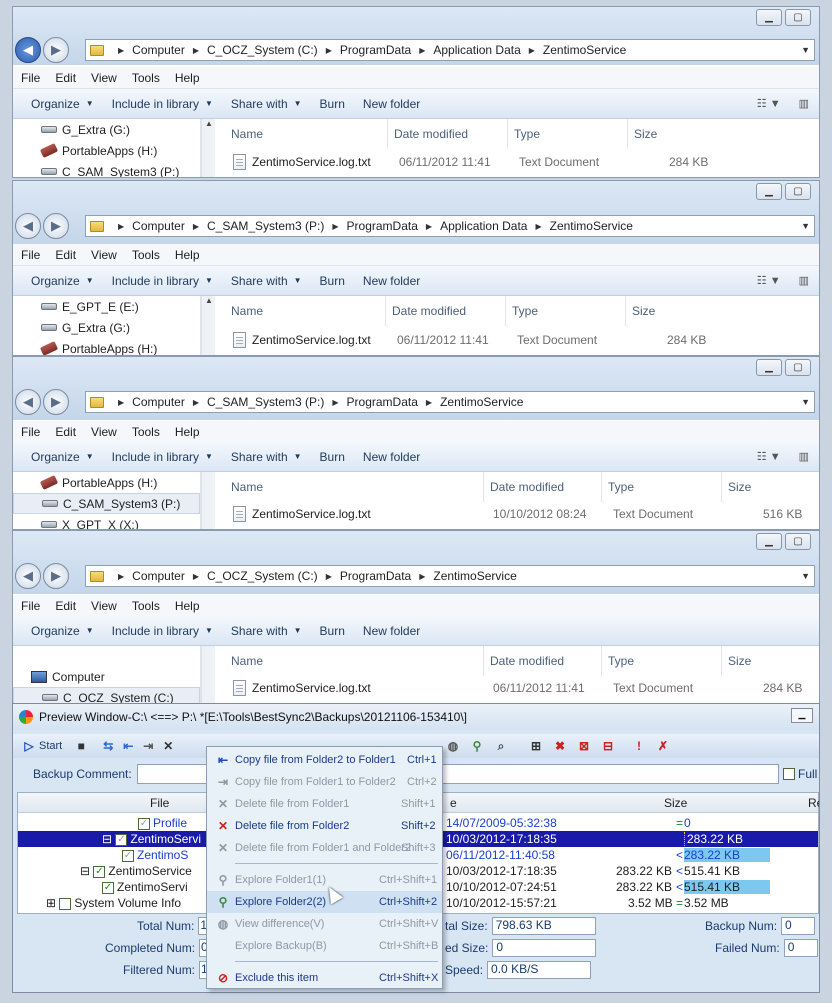 The width and height of the screenshot is (832, 1003). Describe the element at coordinates (324, 978) in the screenshot. I see `menu-item-exclude: ⊘ Exclude this item Ctrl+Shift+X` at that location.